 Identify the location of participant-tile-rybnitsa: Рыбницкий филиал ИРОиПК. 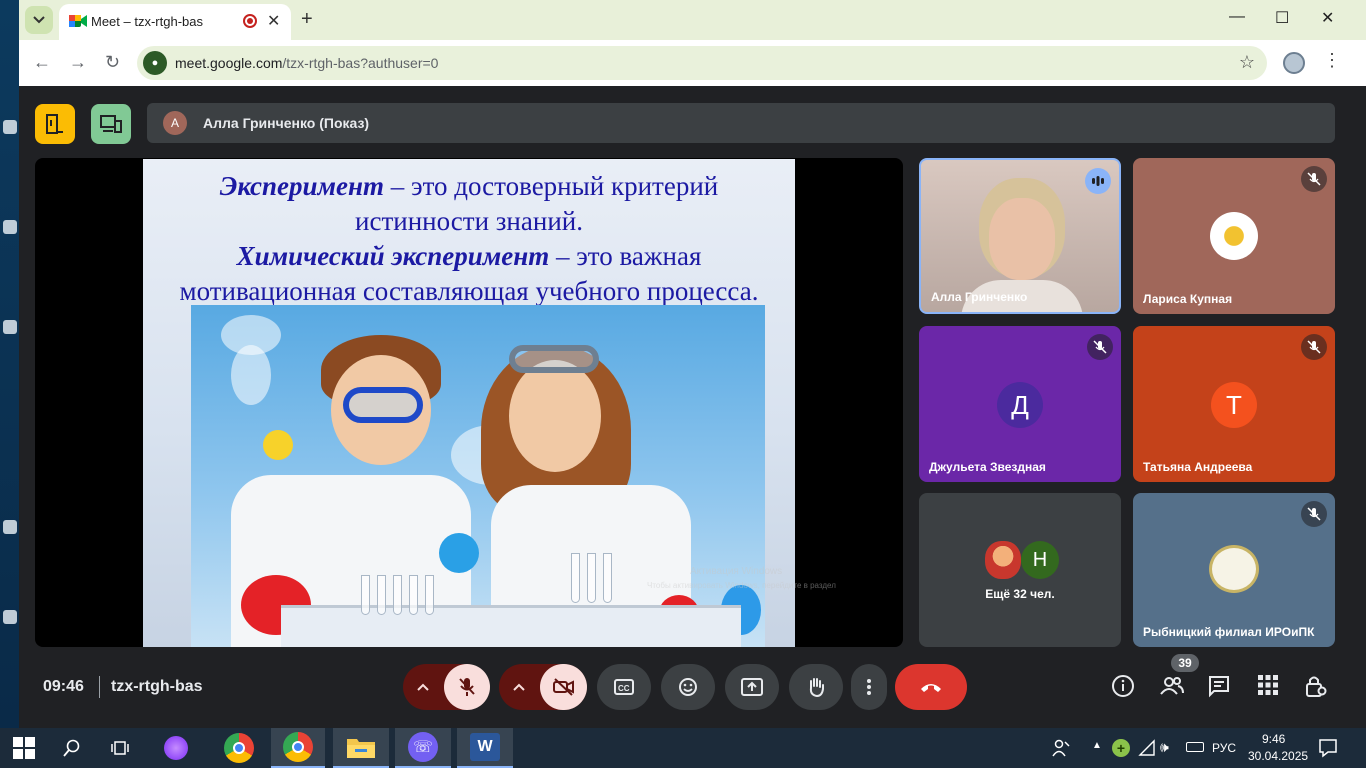
(1234, 570).